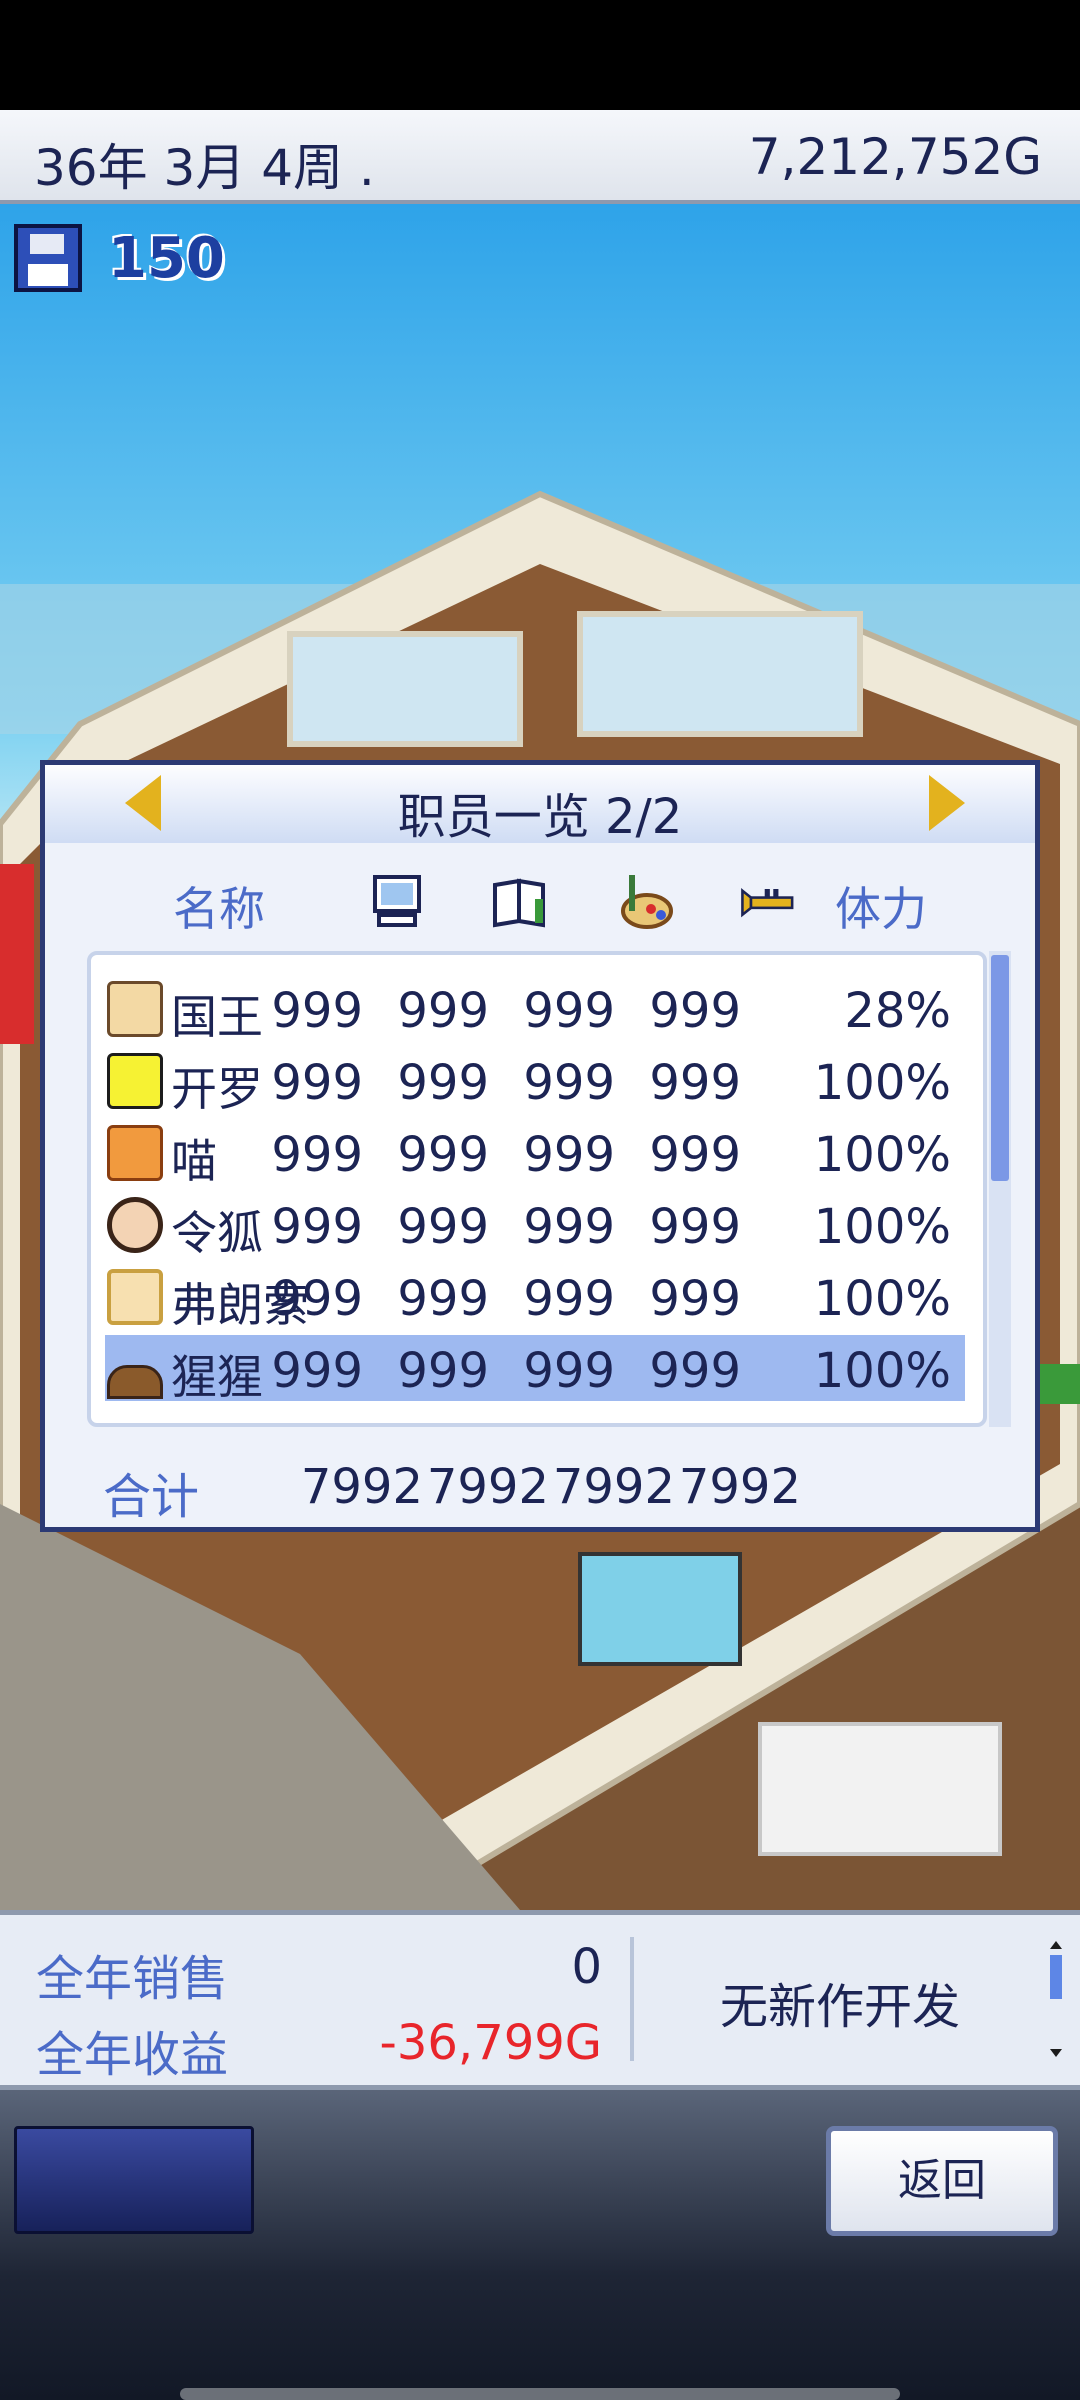 This screenshot has height=2400, width=1080. What do you see at coordinates (767, 903) in the screenshot?
I see `trumpet-icon` at bounding box center [767, 903].